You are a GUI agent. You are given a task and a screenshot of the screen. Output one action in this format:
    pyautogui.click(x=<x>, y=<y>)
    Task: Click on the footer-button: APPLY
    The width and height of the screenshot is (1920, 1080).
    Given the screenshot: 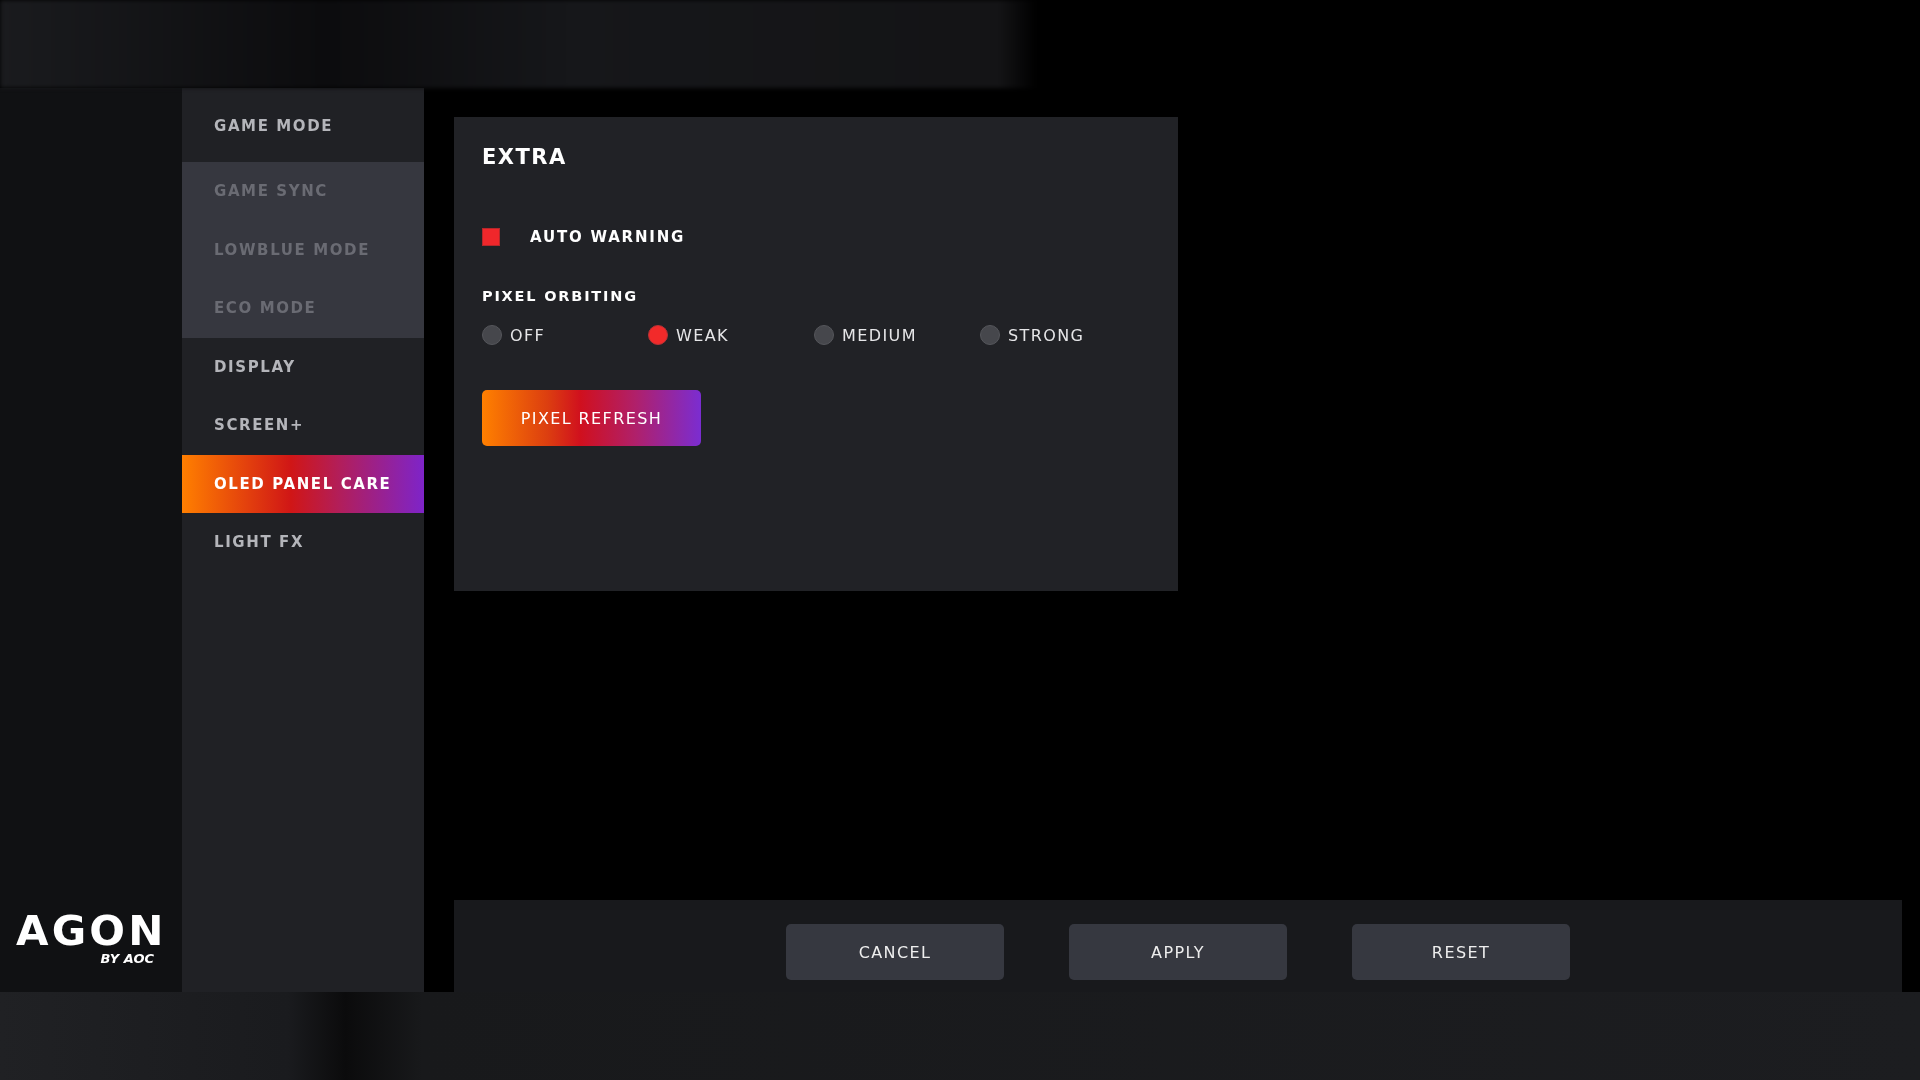 What is the action you would take?
    pyautogui.click(x=1178, y=952)
    